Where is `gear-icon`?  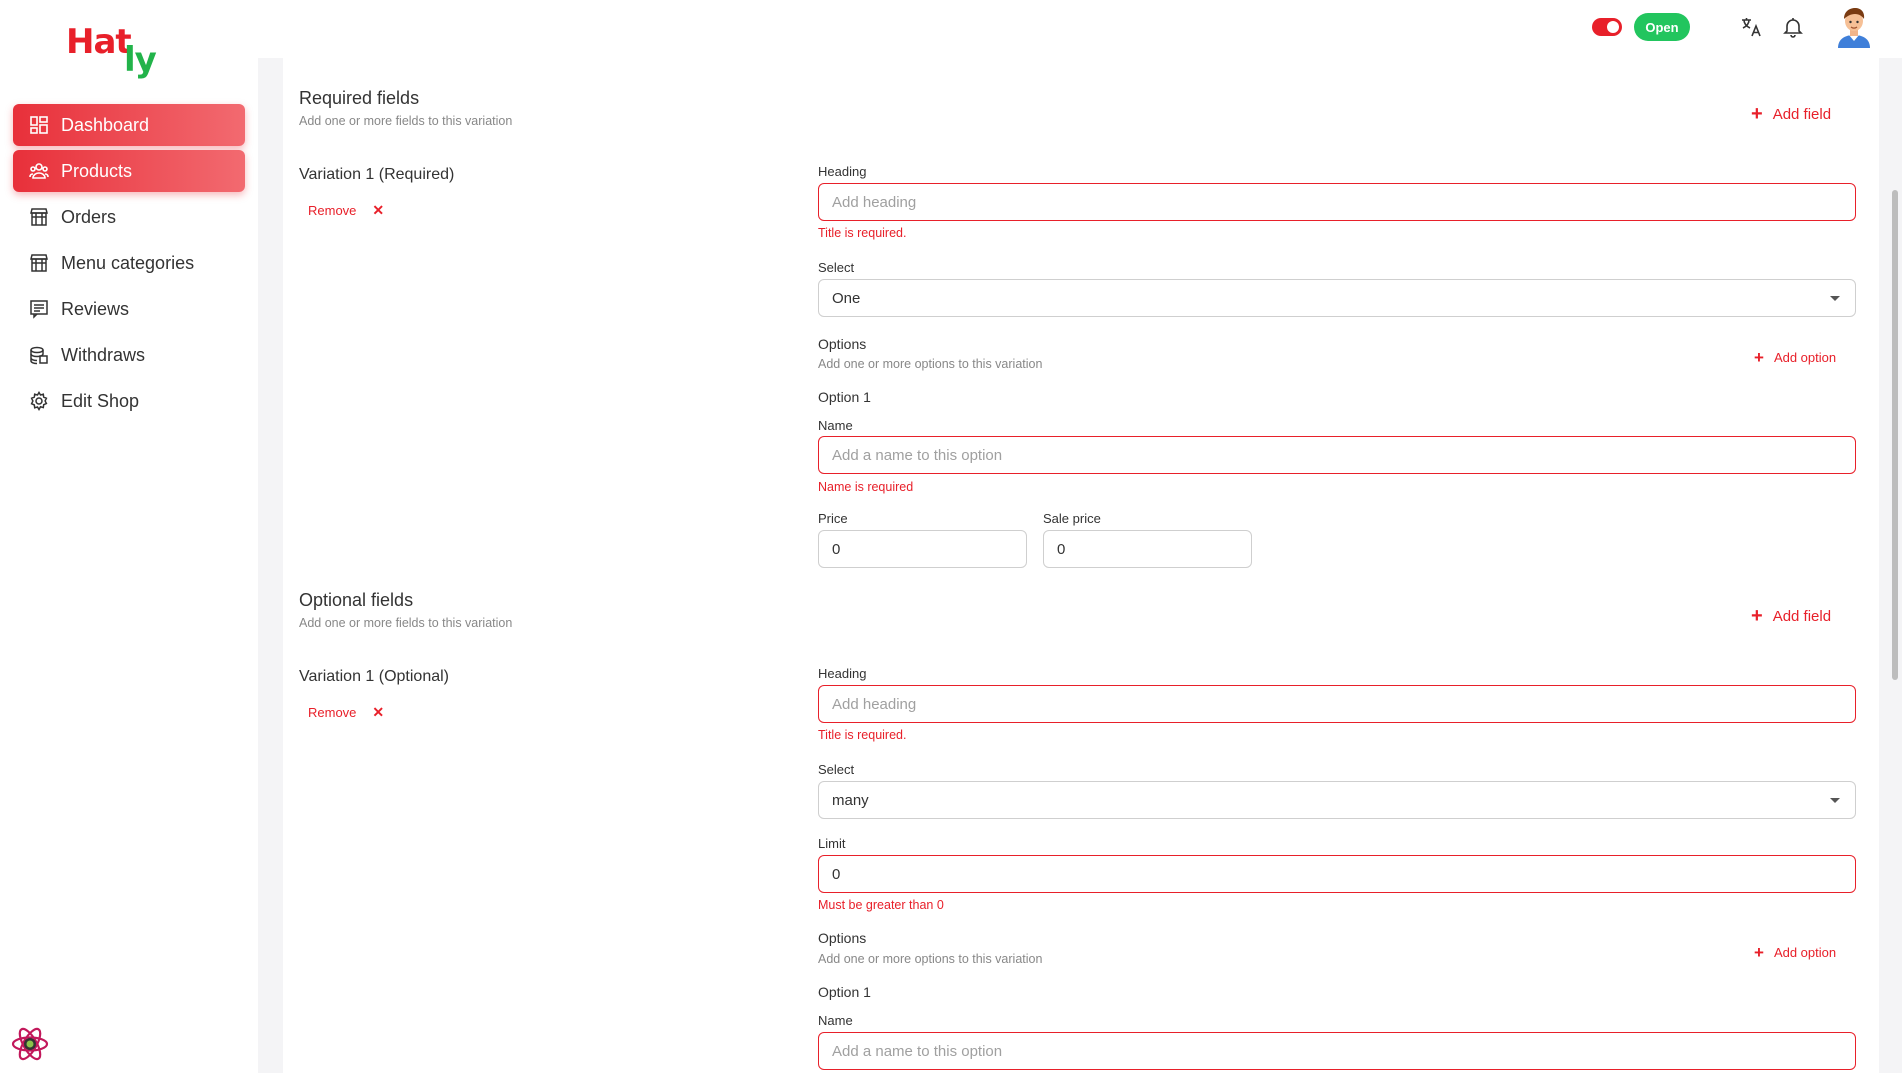 gear-icon is located at coordinates (39, 401).